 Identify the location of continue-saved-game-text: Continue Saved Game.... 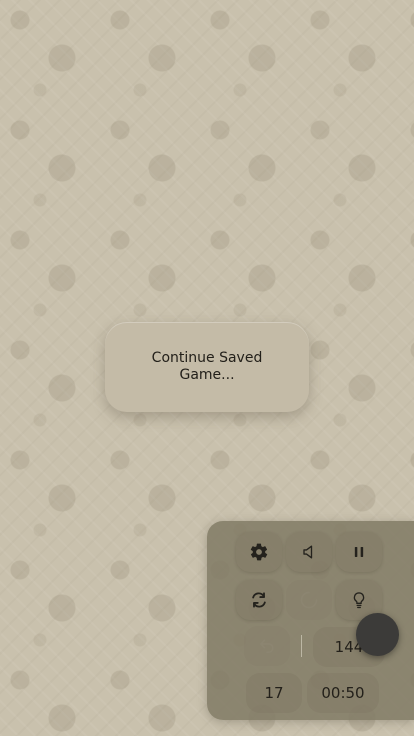
(207, 366).